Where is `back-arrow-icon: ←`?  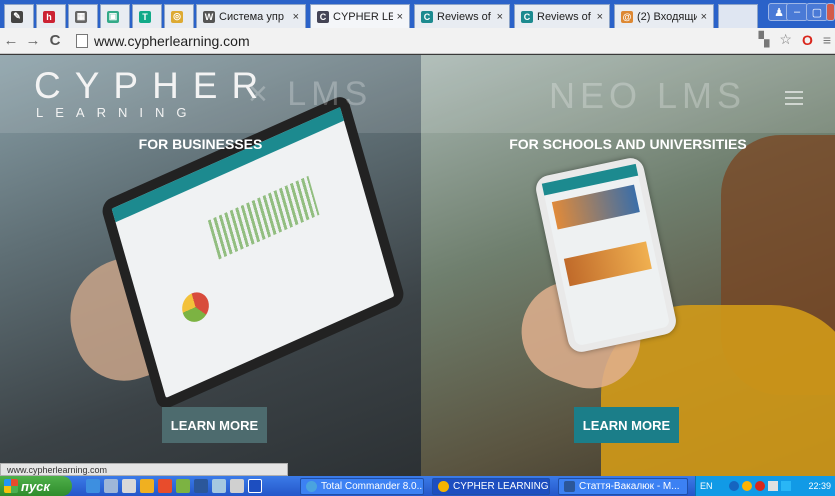
back-arrow-icon: ← is located at coordinates (11, 41).